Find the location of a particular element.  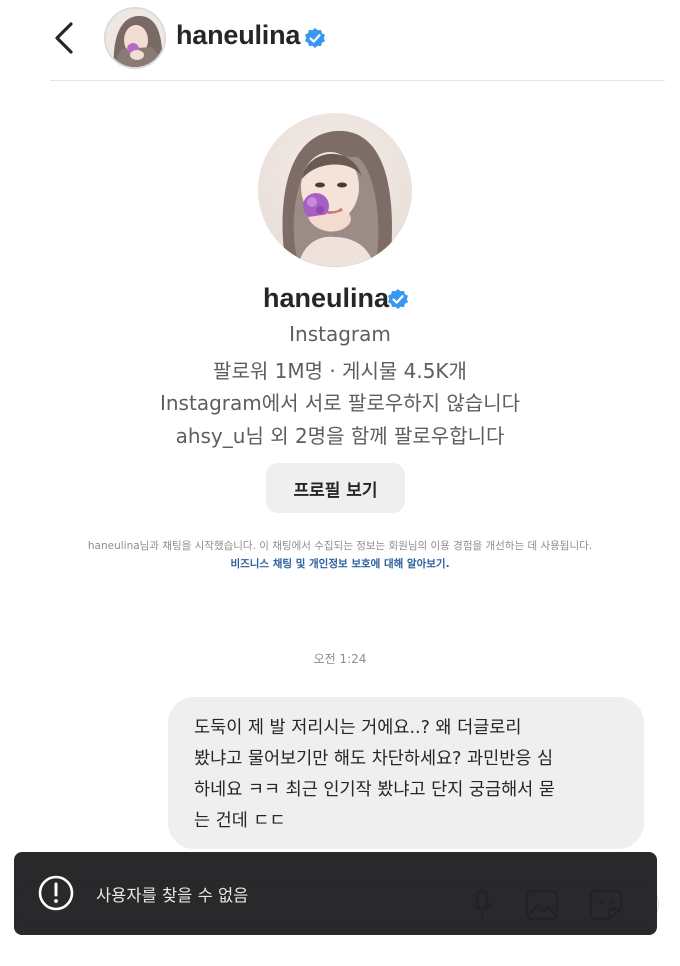

chat-header: haneulina is located at coordinates (340, 40).